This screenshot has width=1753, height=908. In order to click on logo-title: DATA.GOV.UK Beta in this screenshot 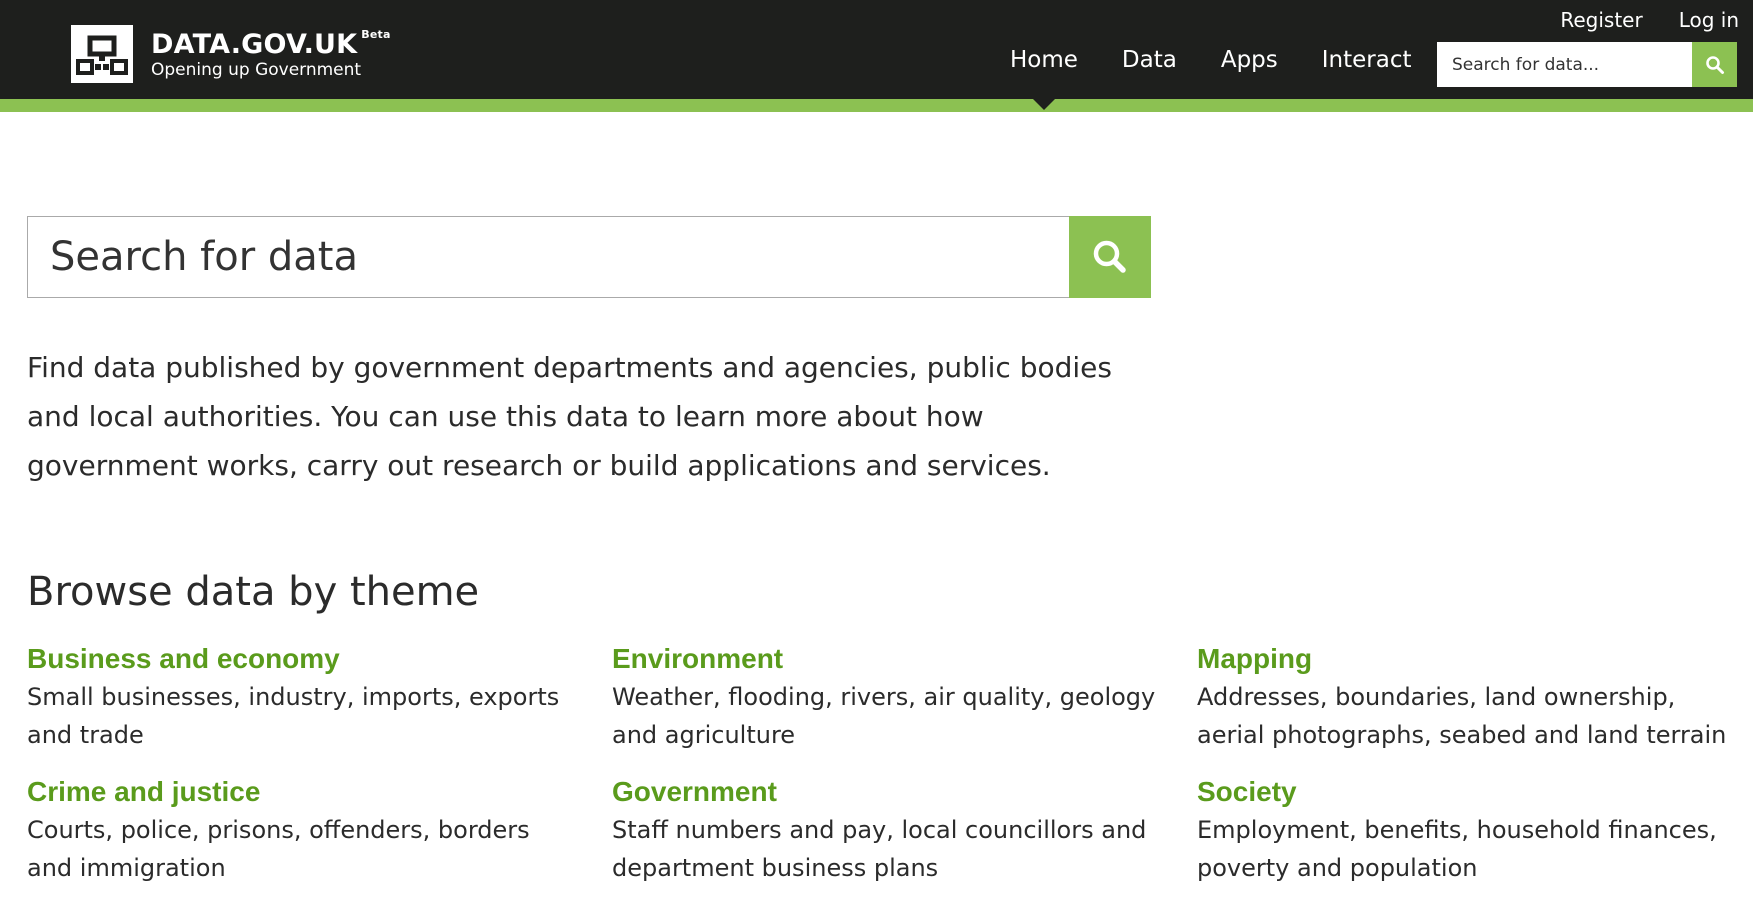, I will do `click(271, 45)`.